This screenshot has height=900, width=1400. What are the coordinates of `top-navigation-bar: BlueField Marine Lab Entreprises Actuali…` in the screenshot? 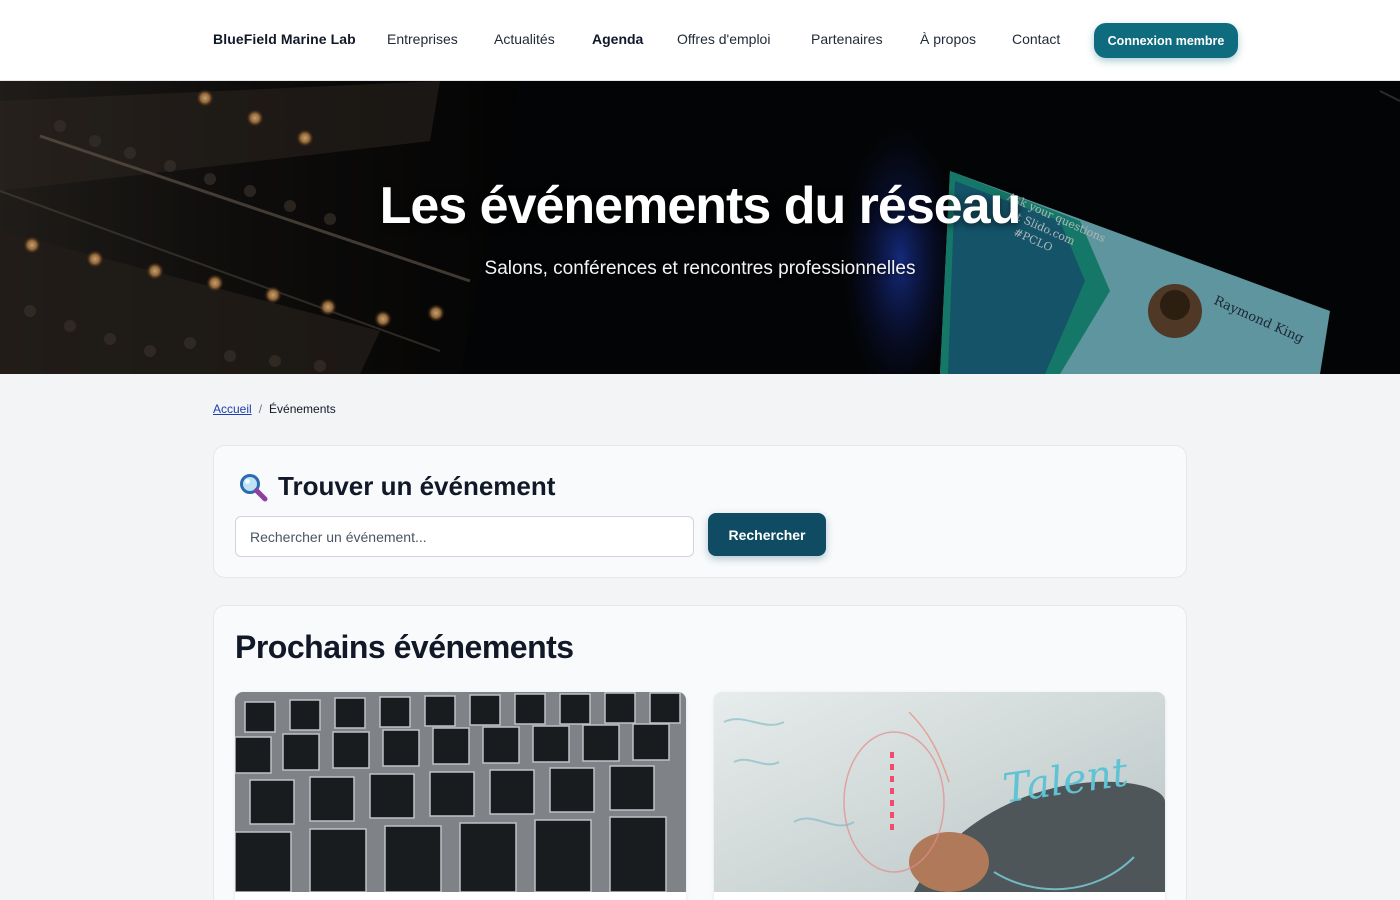 It's located at (700, 40).